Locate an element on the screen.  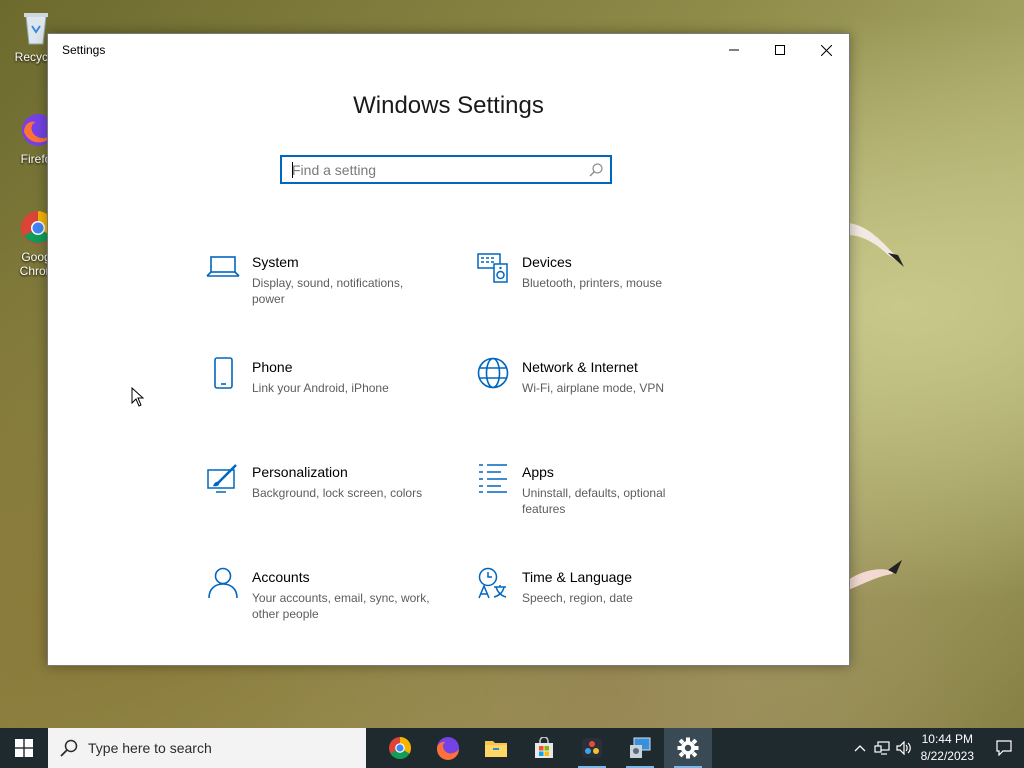
file-explorer-icon is located at coordinates (496, 749).